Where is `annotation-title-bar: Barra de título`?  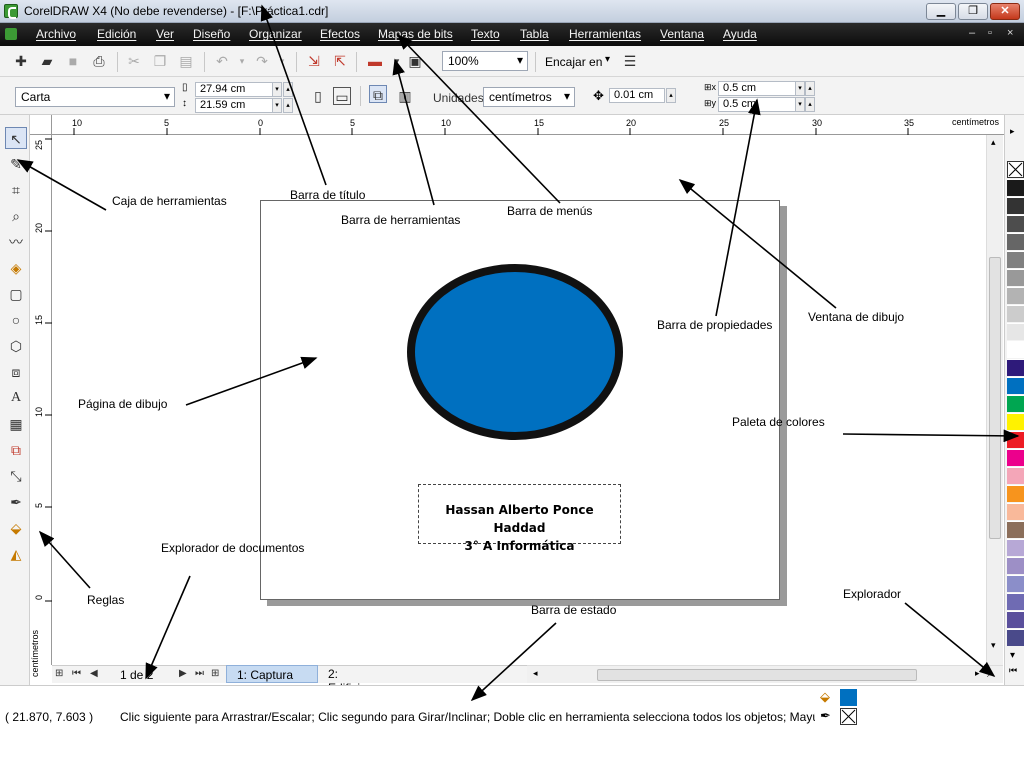
annotation-title-bar: Barra de título is located at coordinates (328, 195).